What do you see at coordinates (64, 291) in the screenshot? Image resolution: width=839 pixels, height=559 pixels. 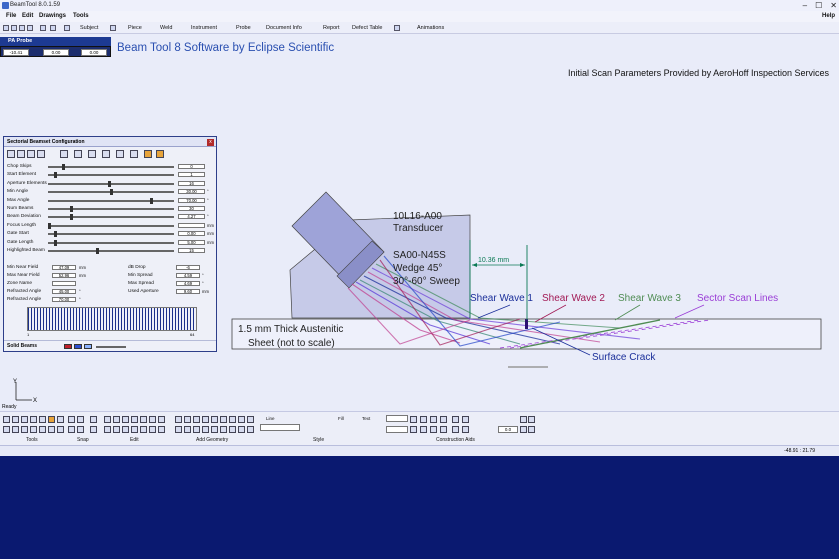 I see `summary-value: 45.00` at bounding box center [64, 291].